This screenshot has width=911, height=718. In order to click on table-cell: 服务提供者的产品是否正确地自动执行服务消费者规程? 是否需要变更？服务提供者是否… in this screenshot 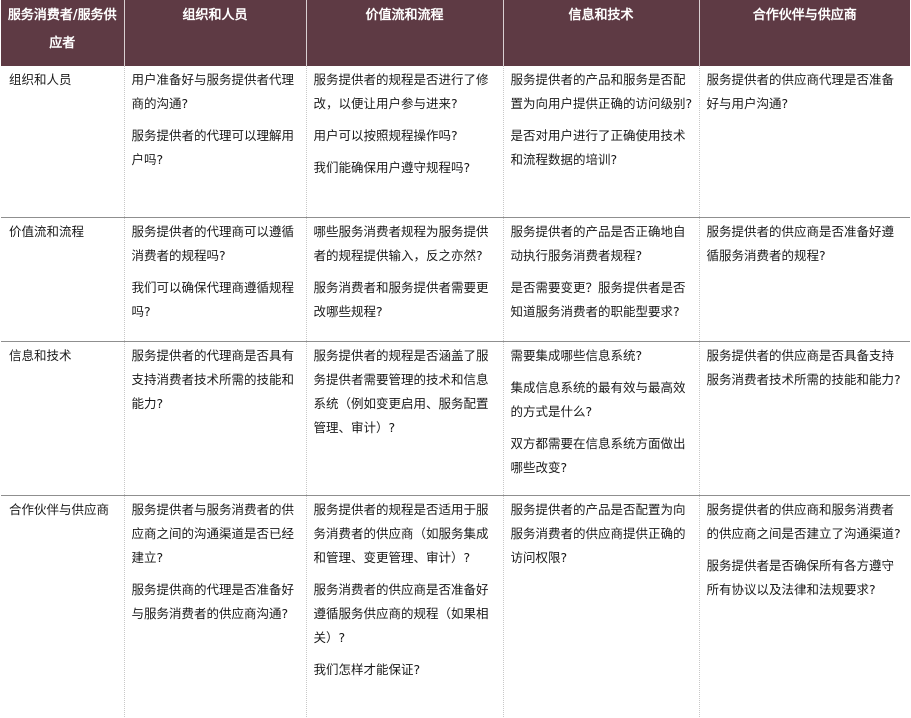, I will do `click(600, 279)`.